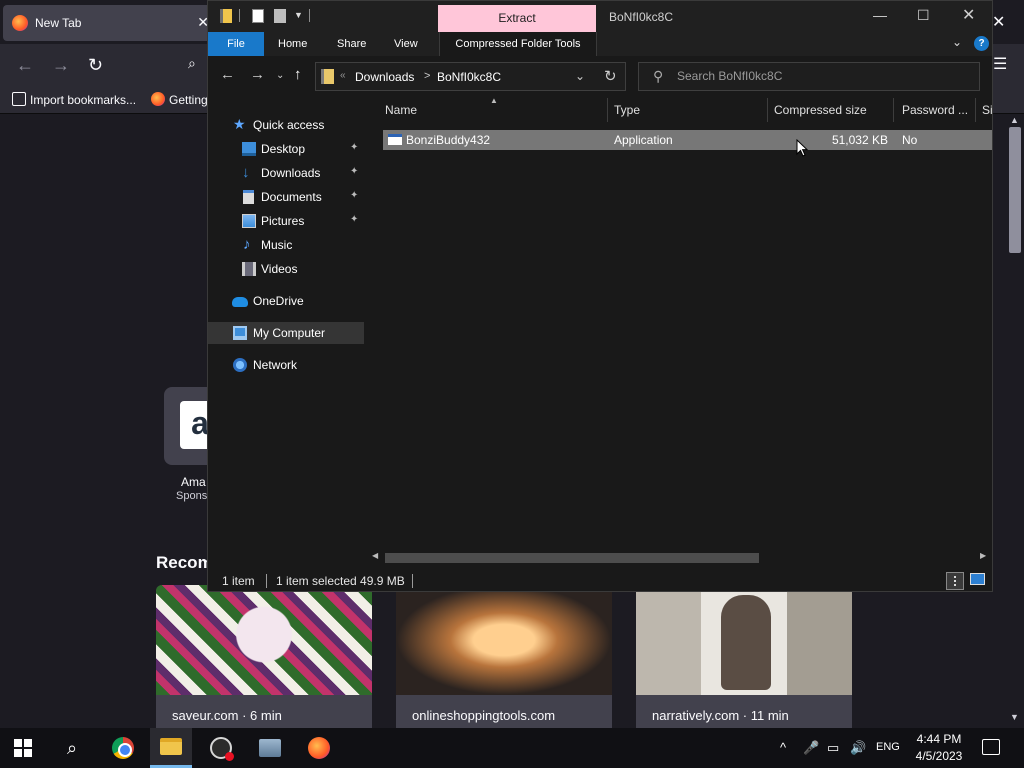 This screenshot has height=768, width=1024. What do you see at coordinates (610, 76) in the screenshot?
I see `refresh-icon: ↻` at bounding box center [610, 76].